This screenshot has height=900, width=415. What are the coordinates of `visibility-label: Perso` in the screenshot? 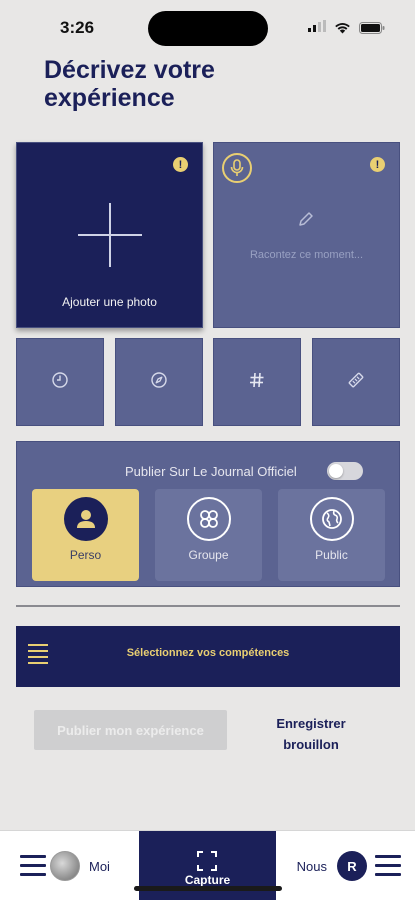 It's located at (85, 555).